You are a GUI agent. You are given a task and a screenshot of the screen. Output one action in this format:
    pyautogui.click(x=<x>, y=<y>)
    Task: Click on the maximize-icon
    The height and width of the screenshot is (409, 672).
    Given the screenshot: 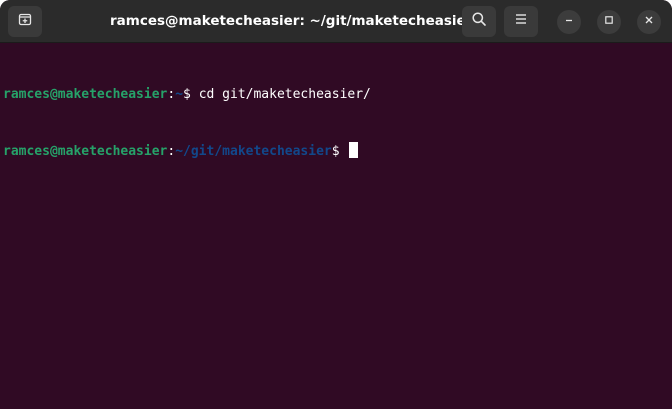 What is the action you would take?
    pyautogui.click(x=609, y=22)
    